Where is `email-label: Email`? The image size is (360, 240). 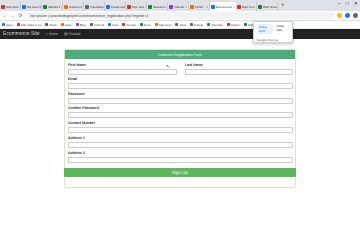
email-label: Email is located at coordinates (73, 79).